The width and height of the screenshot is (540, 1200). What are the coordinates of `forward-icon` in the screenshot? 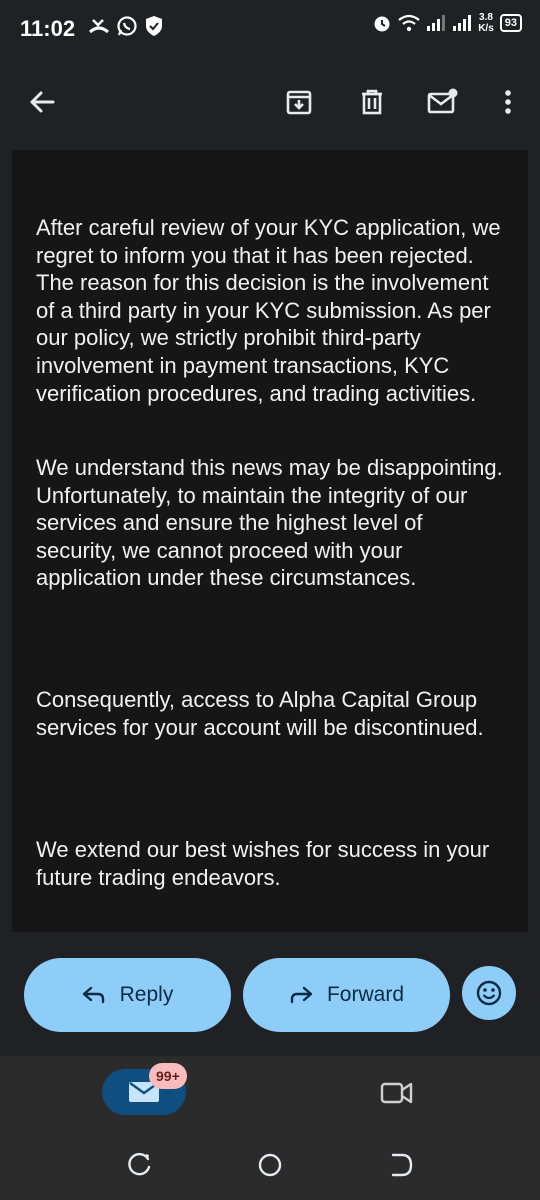 It's located at (301, 995).